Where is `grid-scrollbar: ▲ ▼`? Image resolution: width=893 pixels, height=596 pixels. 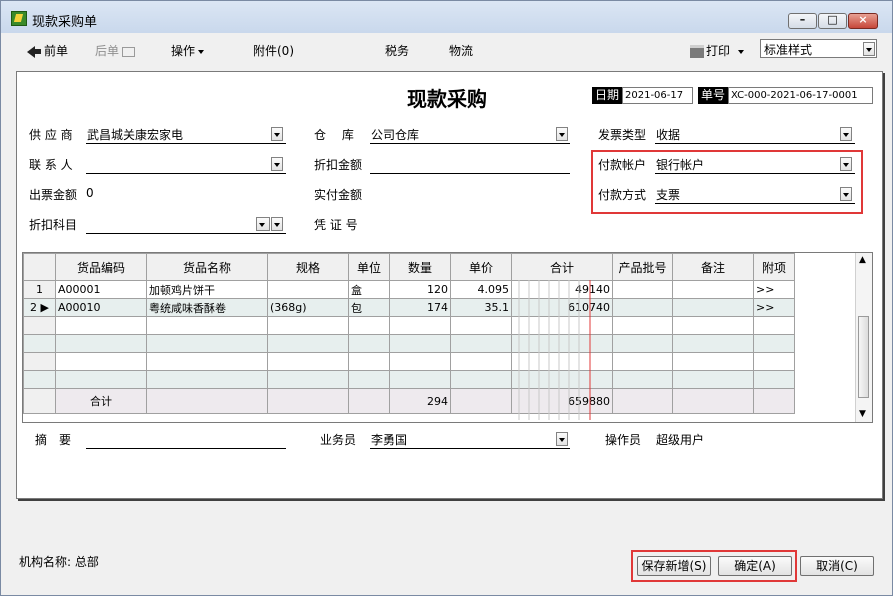 grid-scrollbar: ▲ ▼ is located at coordinates (863, 337).